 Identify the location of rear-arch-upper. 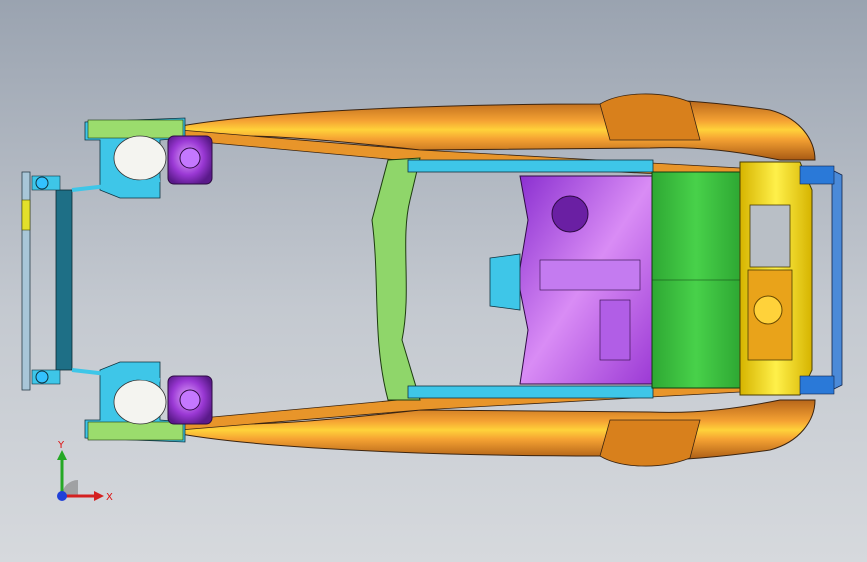
(650, 117).